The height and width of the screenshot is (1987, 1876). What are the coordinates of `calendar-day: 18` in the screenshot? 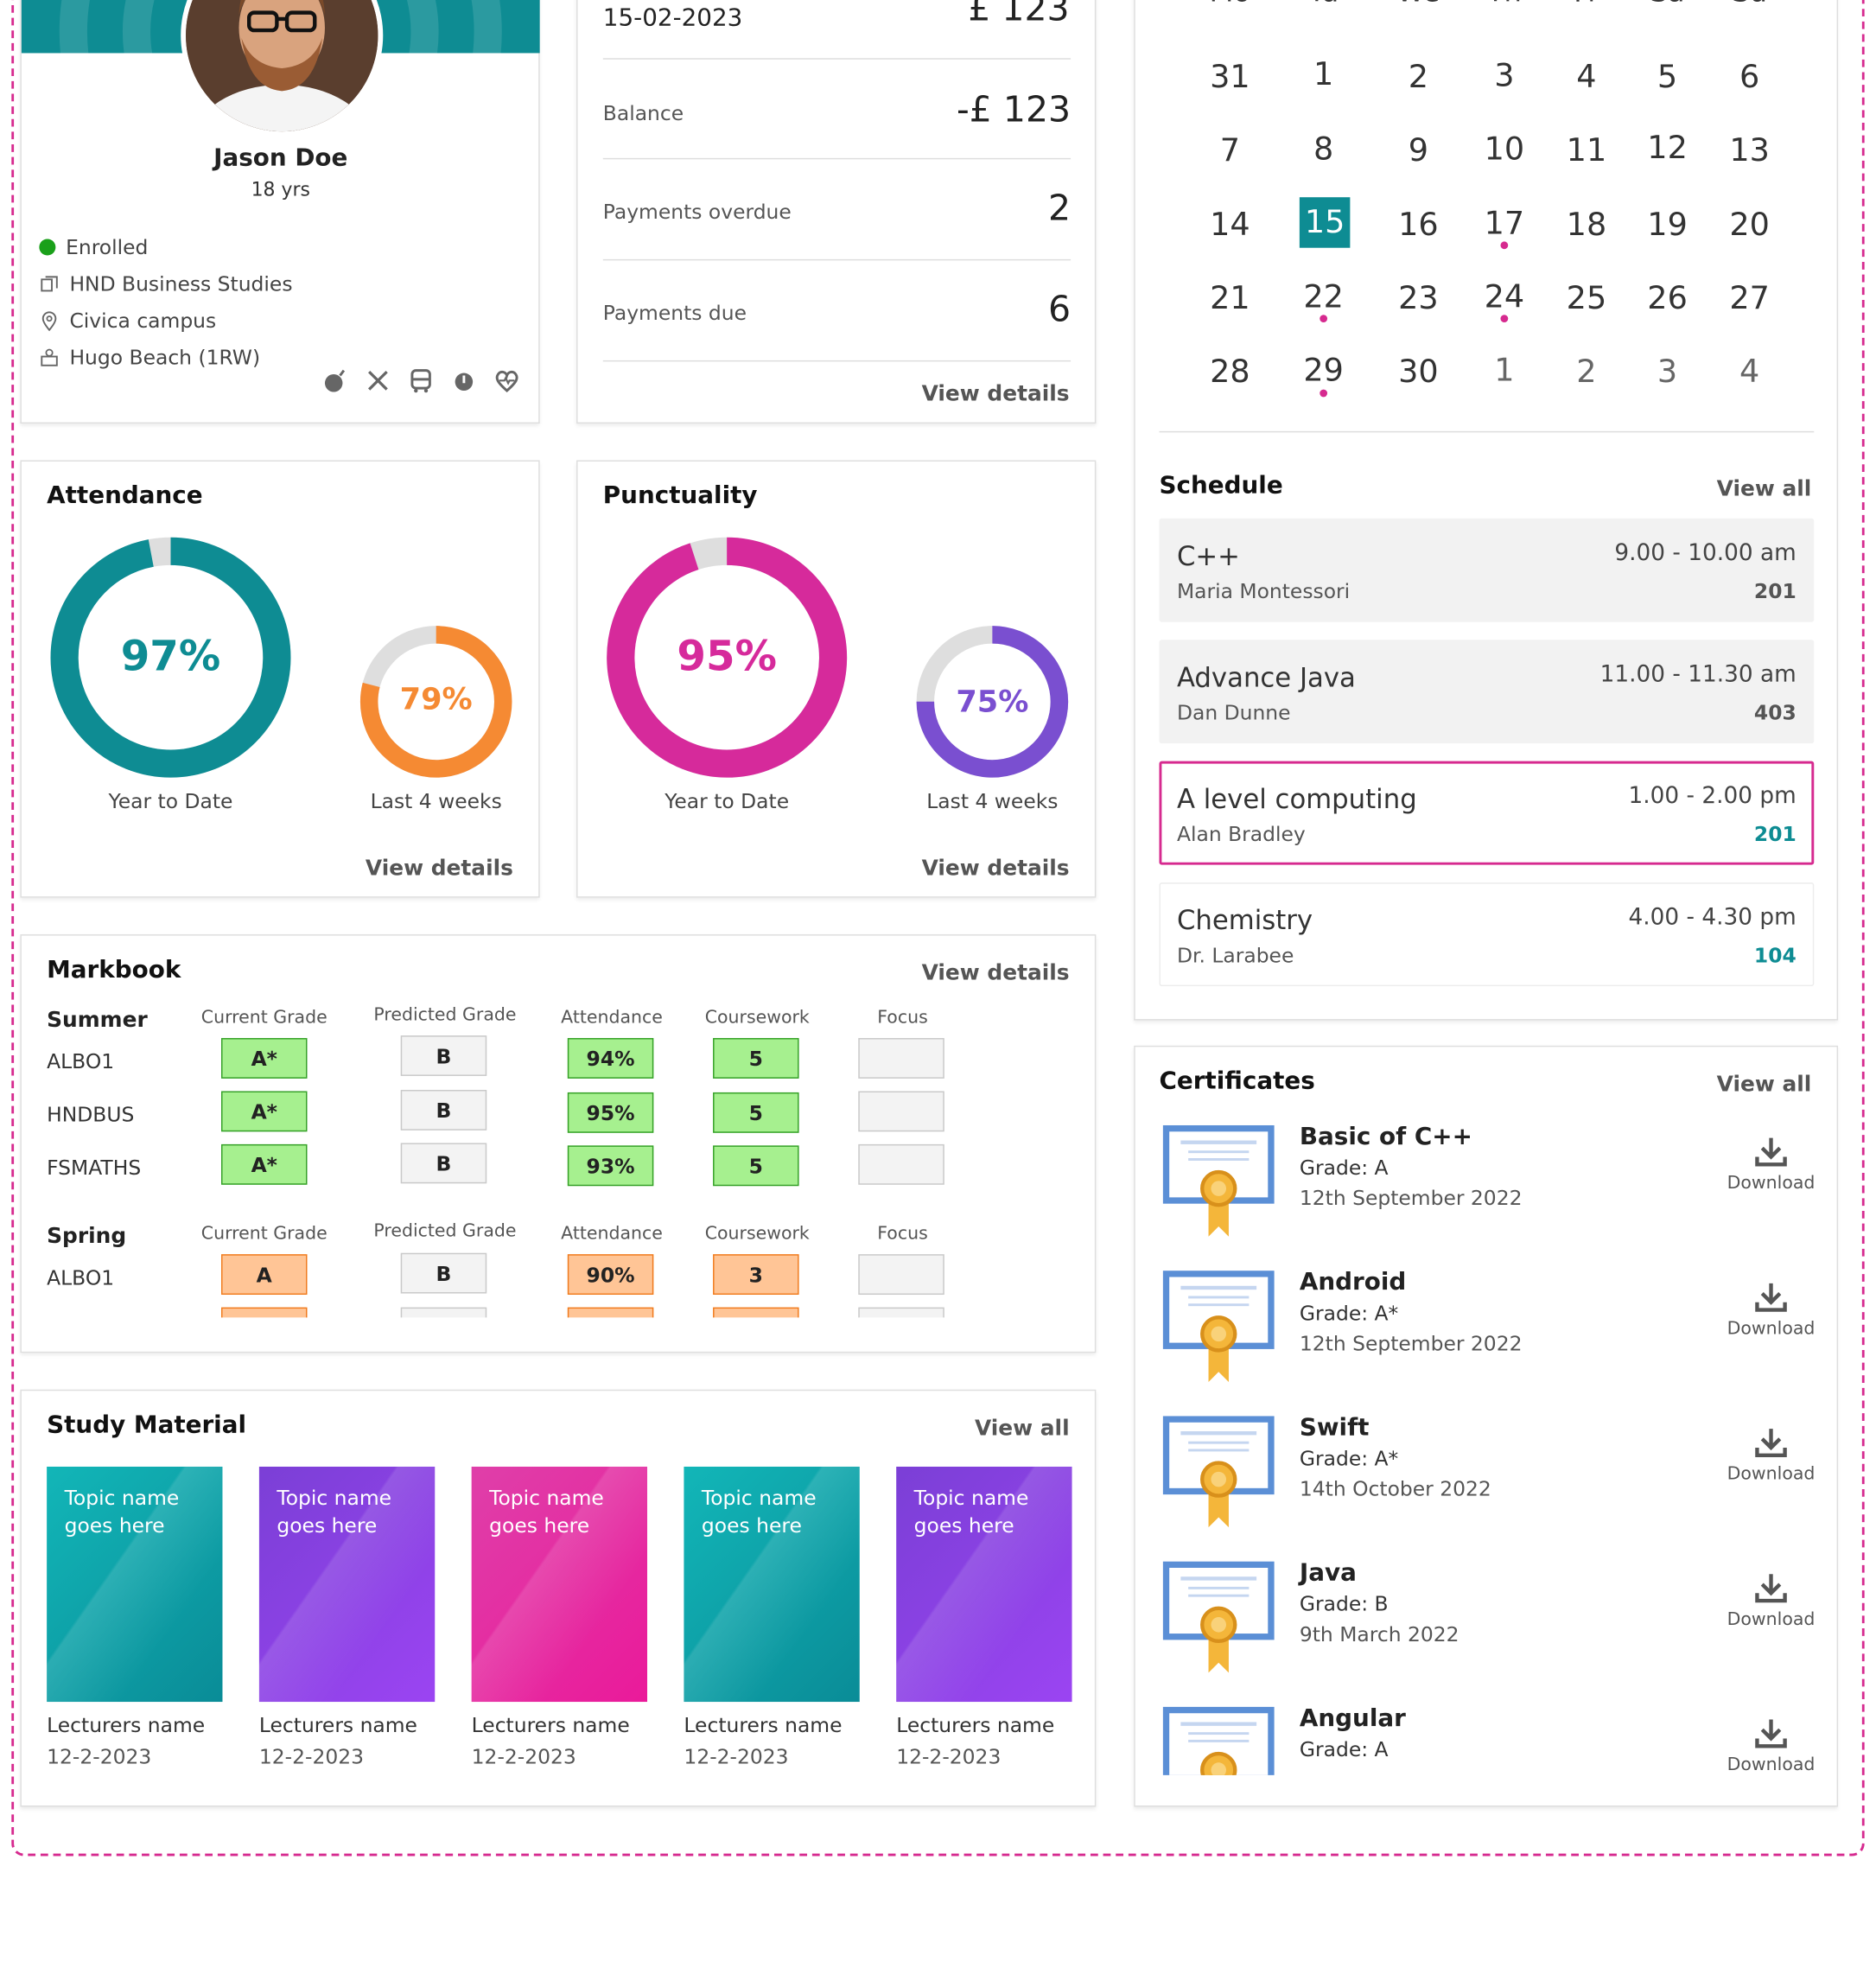 It's located at (1586, 224).